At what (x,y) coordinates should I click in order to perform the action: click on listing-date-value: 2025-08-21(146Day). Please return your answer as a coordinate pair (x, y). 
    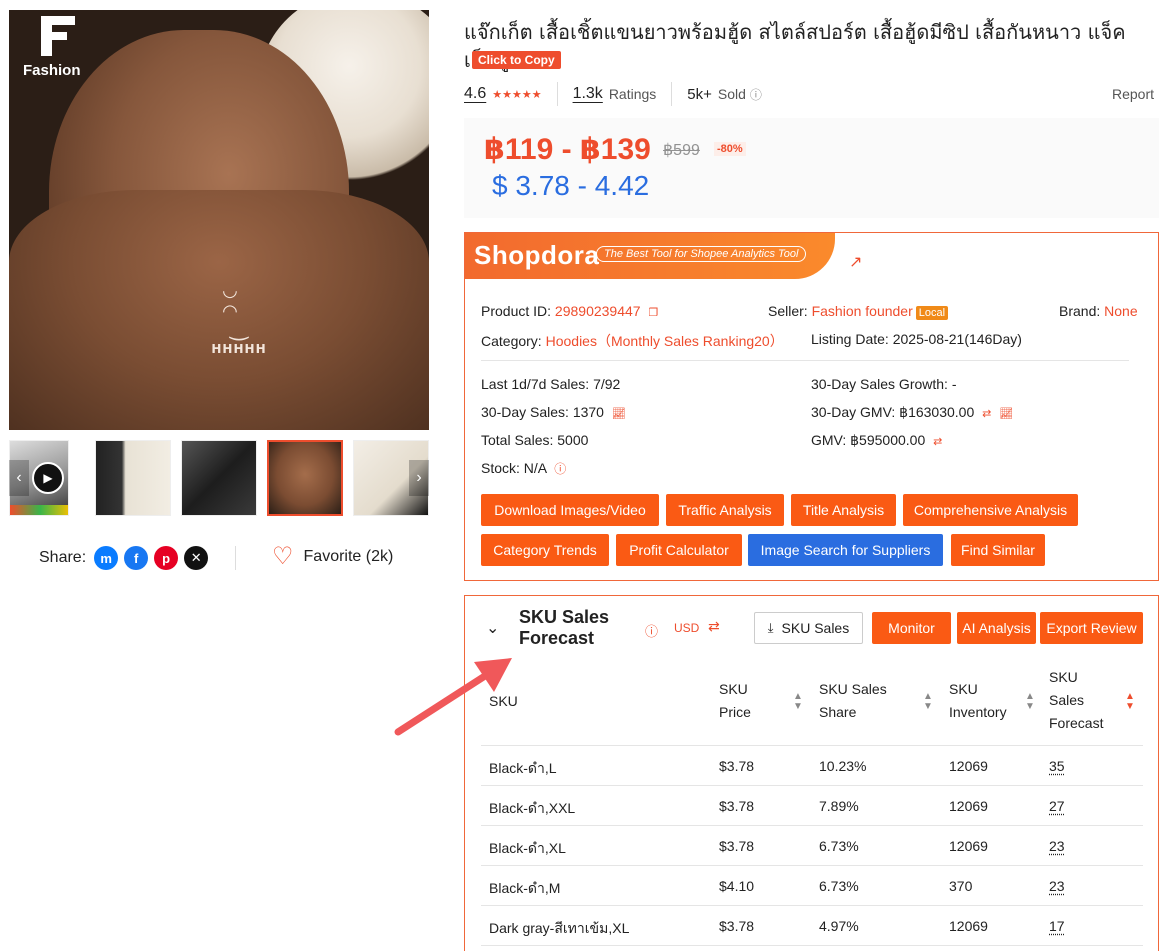
    Looking at the image, I should click on (957, 339).